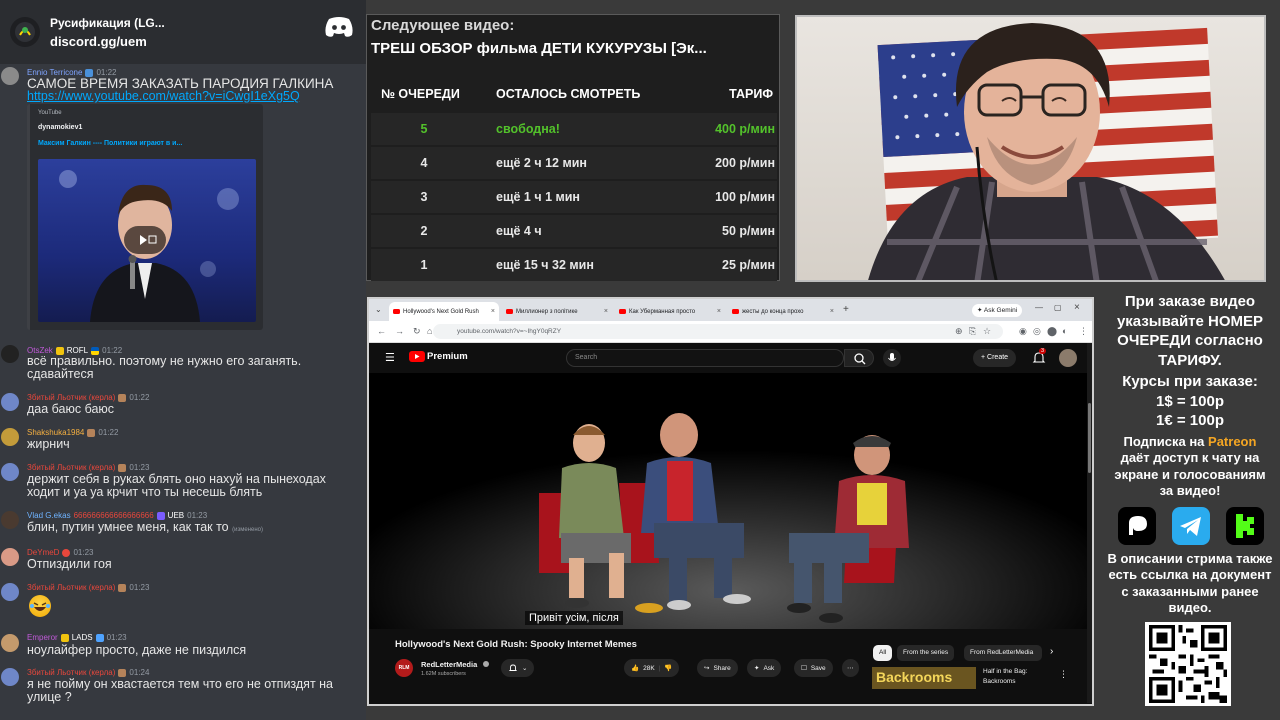 The height and width of the screenshot is (720, 1280). Describe the element at coordinates (748, 231) in the screenshot. I see `queue-price: 50 р/мин` at that location.